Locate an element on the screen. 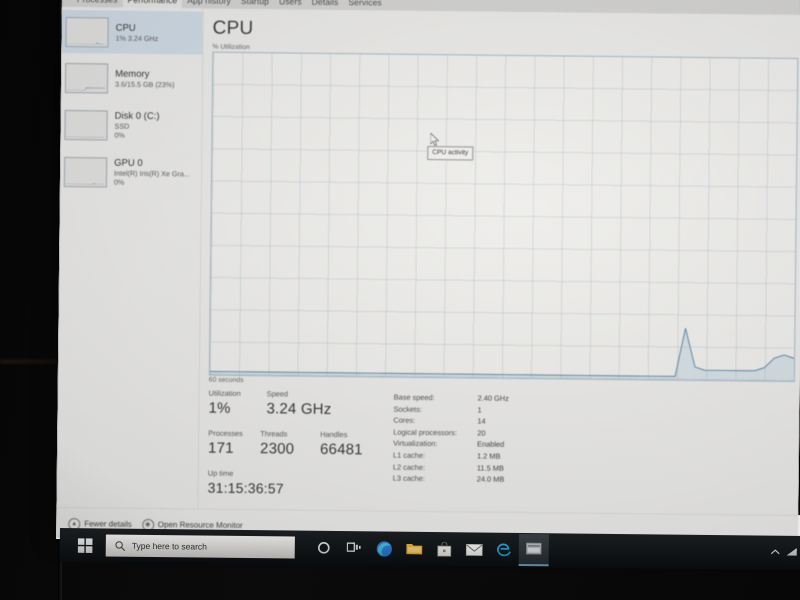  edge-icon is located at coordinates (384, 548).